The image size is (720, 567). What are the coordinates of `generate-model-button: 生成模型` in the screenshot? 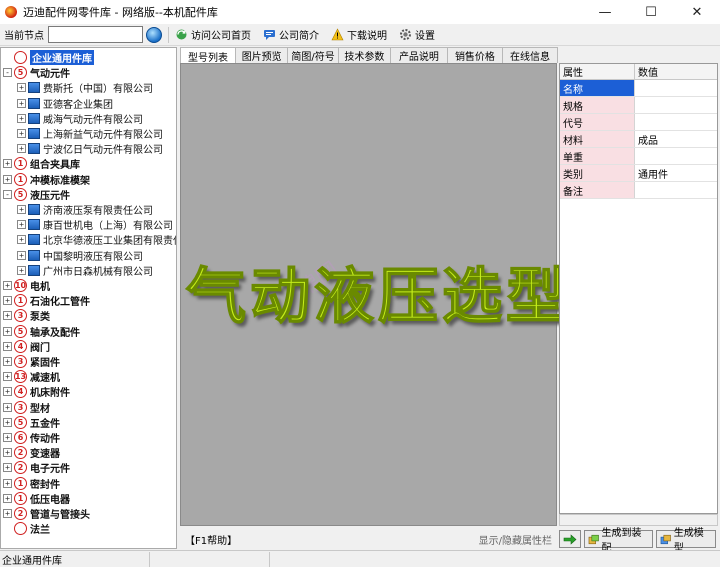 It's located at (686, 541).